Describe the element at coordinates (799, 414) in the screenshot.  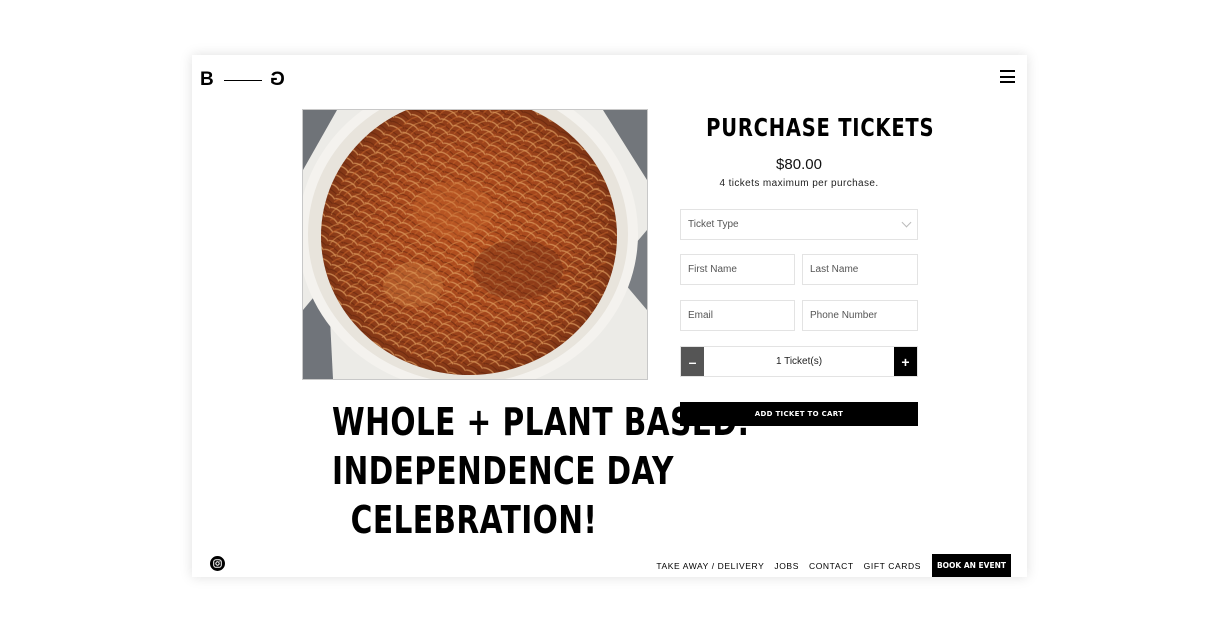
I see `add-ticket-to-cart-button: ADD TICKET TO CART` at that location.